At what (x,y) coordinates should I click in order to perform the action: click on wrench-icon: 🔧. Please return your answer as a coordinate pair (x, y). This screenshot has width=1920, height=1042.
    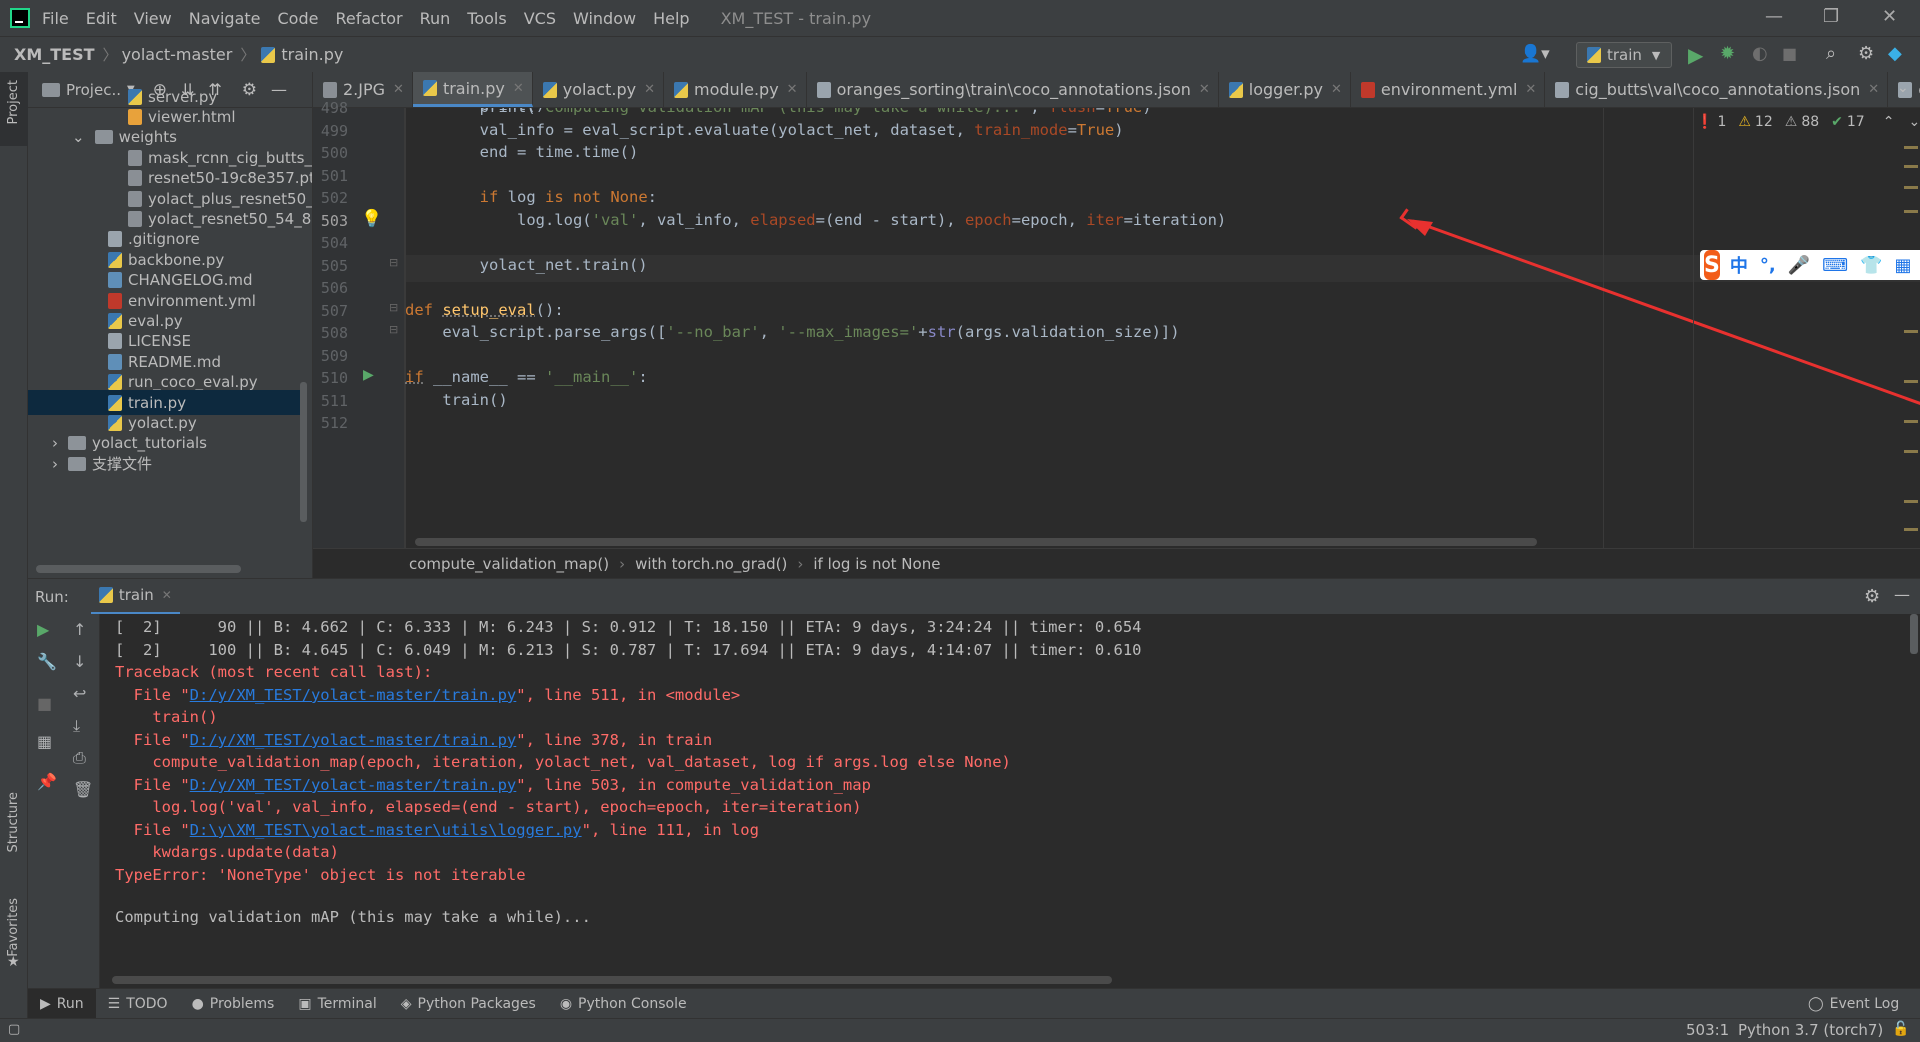
    Looking at the image, I should click on (47, 661).